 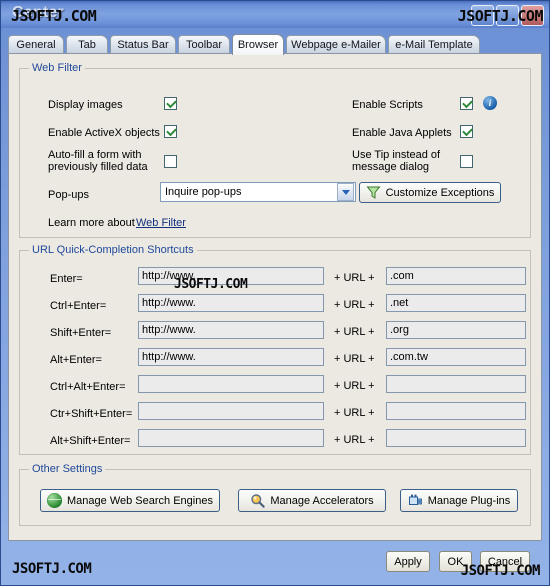 I want to click on title-bar: Center JSOFTJ.COM JSOFTJ.COM, so click(x=275, y=14).